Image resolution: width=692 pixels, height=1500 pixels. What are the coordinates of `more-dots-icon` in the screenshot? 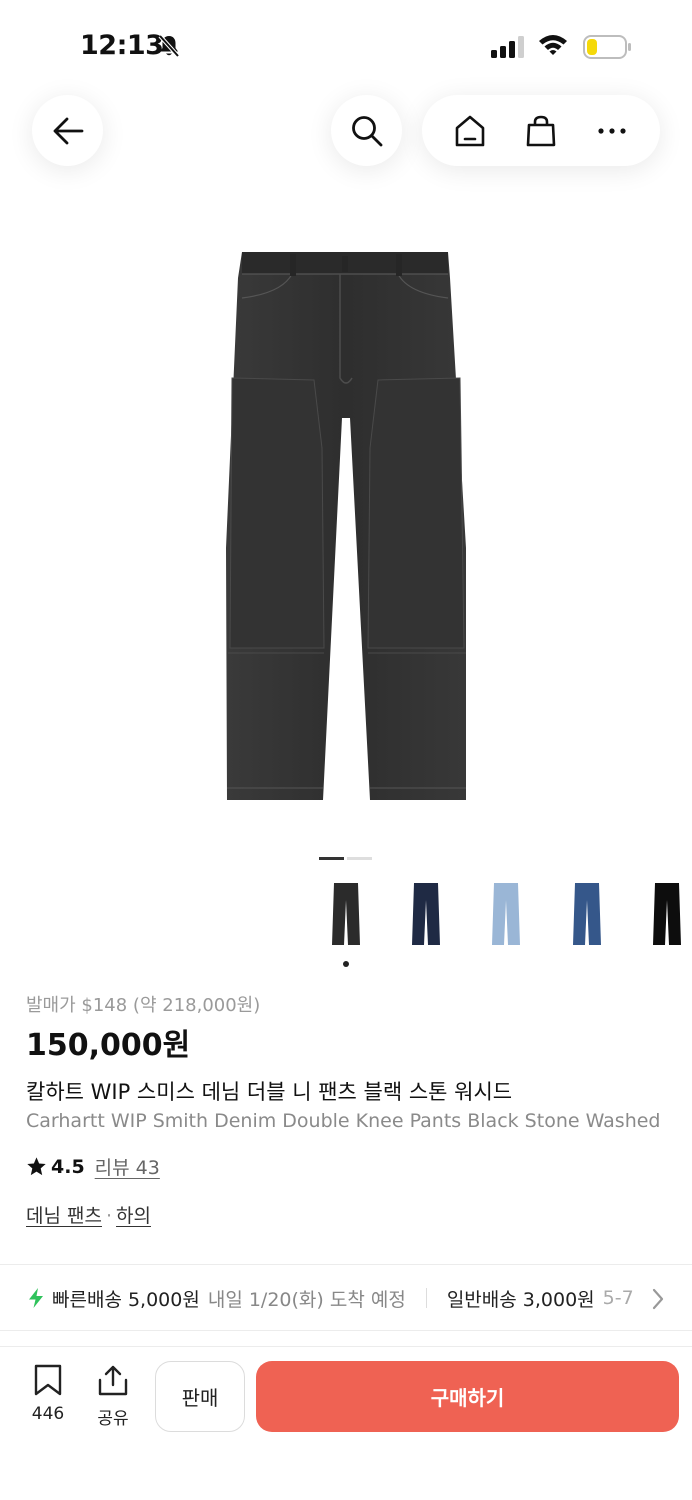 It's located at (612, 131).